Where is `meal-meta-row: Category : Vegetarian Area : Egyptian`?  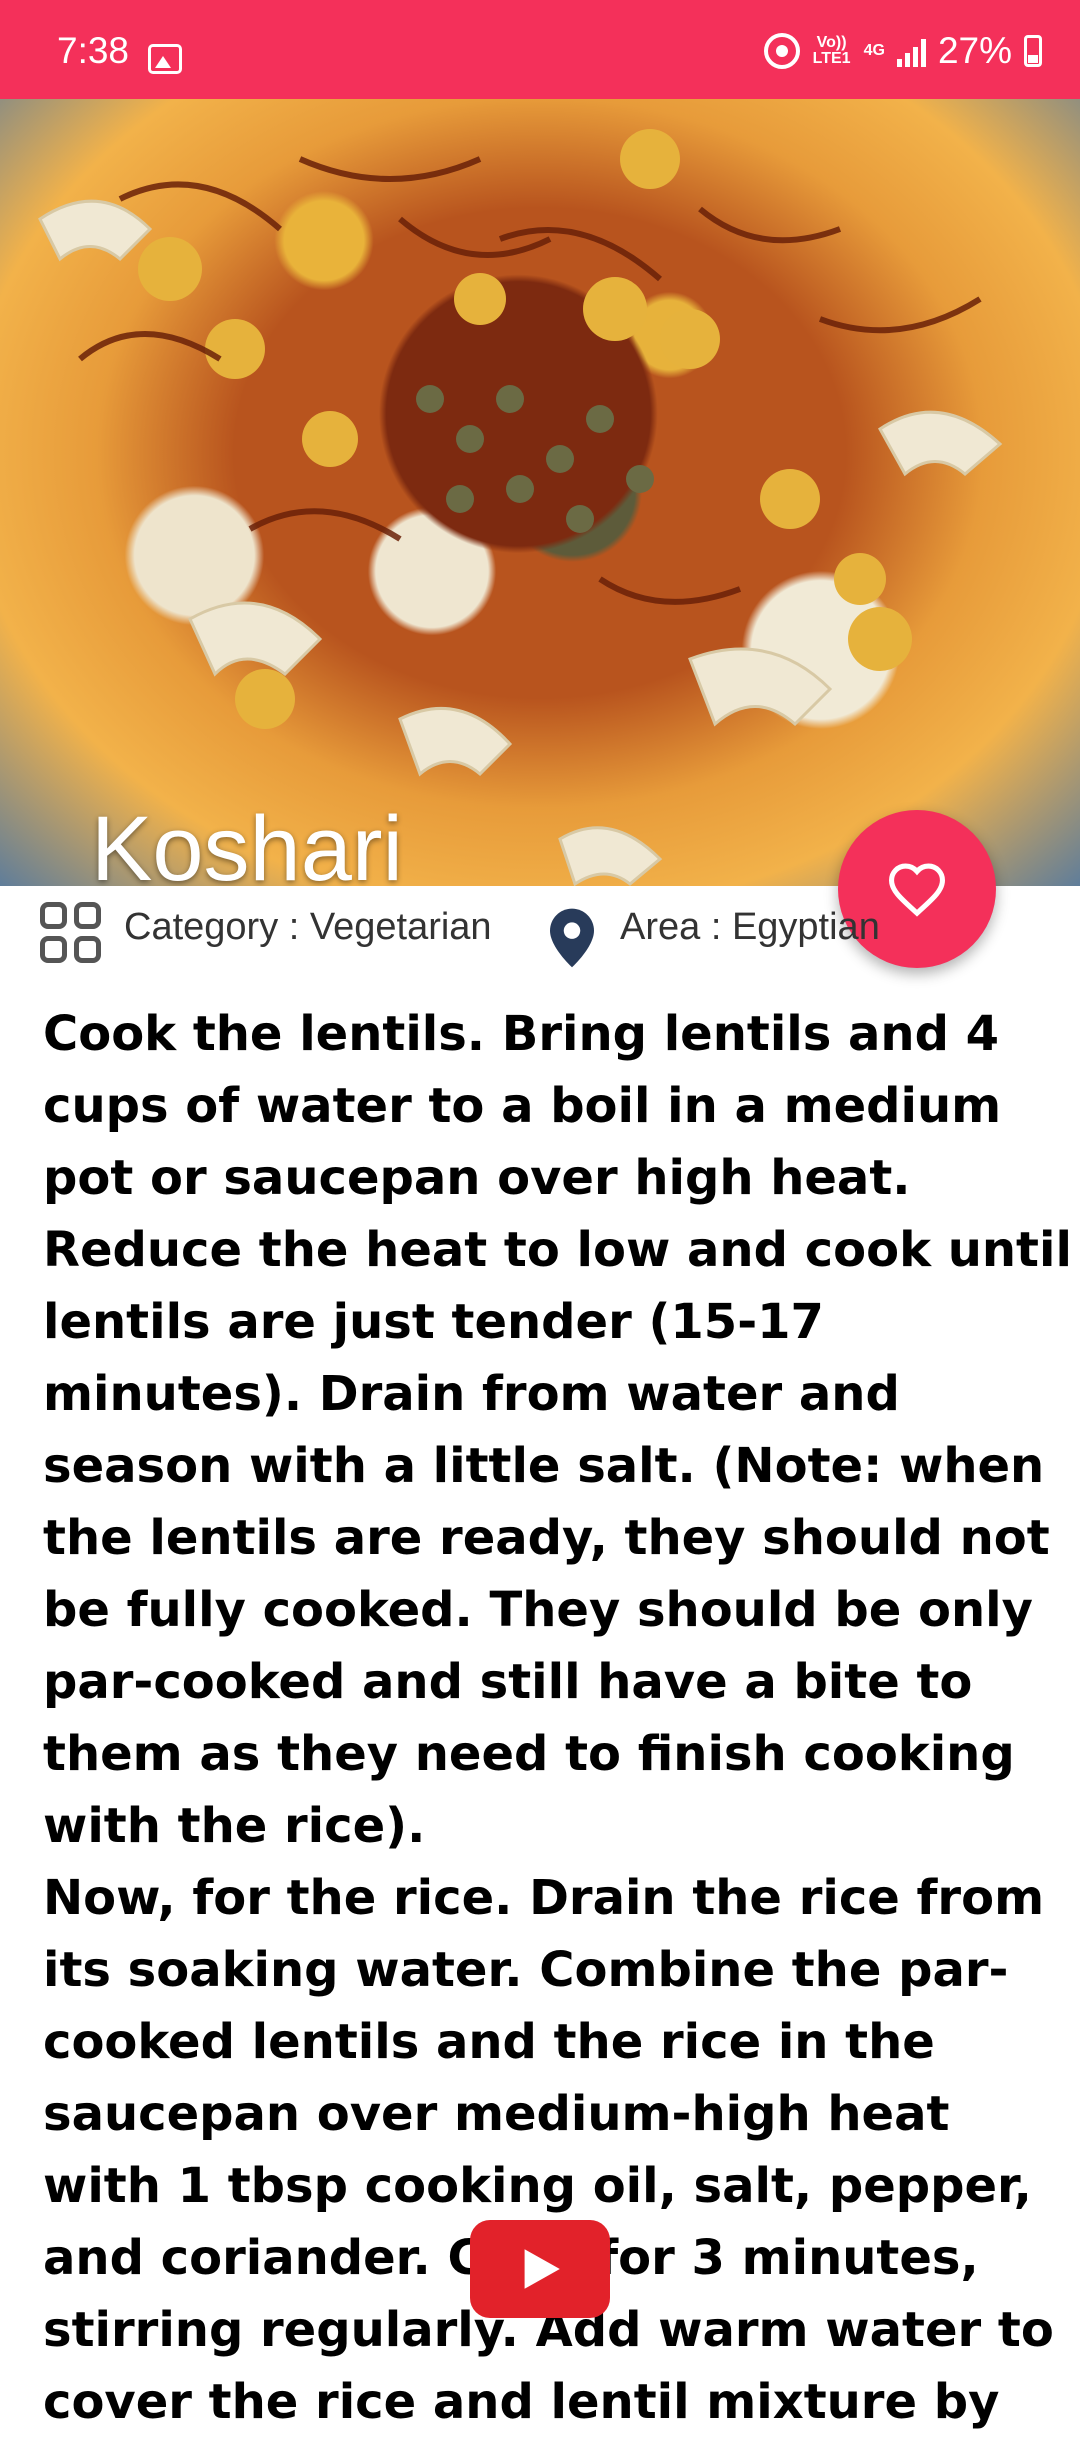 meal-meta-row: Category : Vegetarian Area : Egyptian is located at coordinates (540, 930).